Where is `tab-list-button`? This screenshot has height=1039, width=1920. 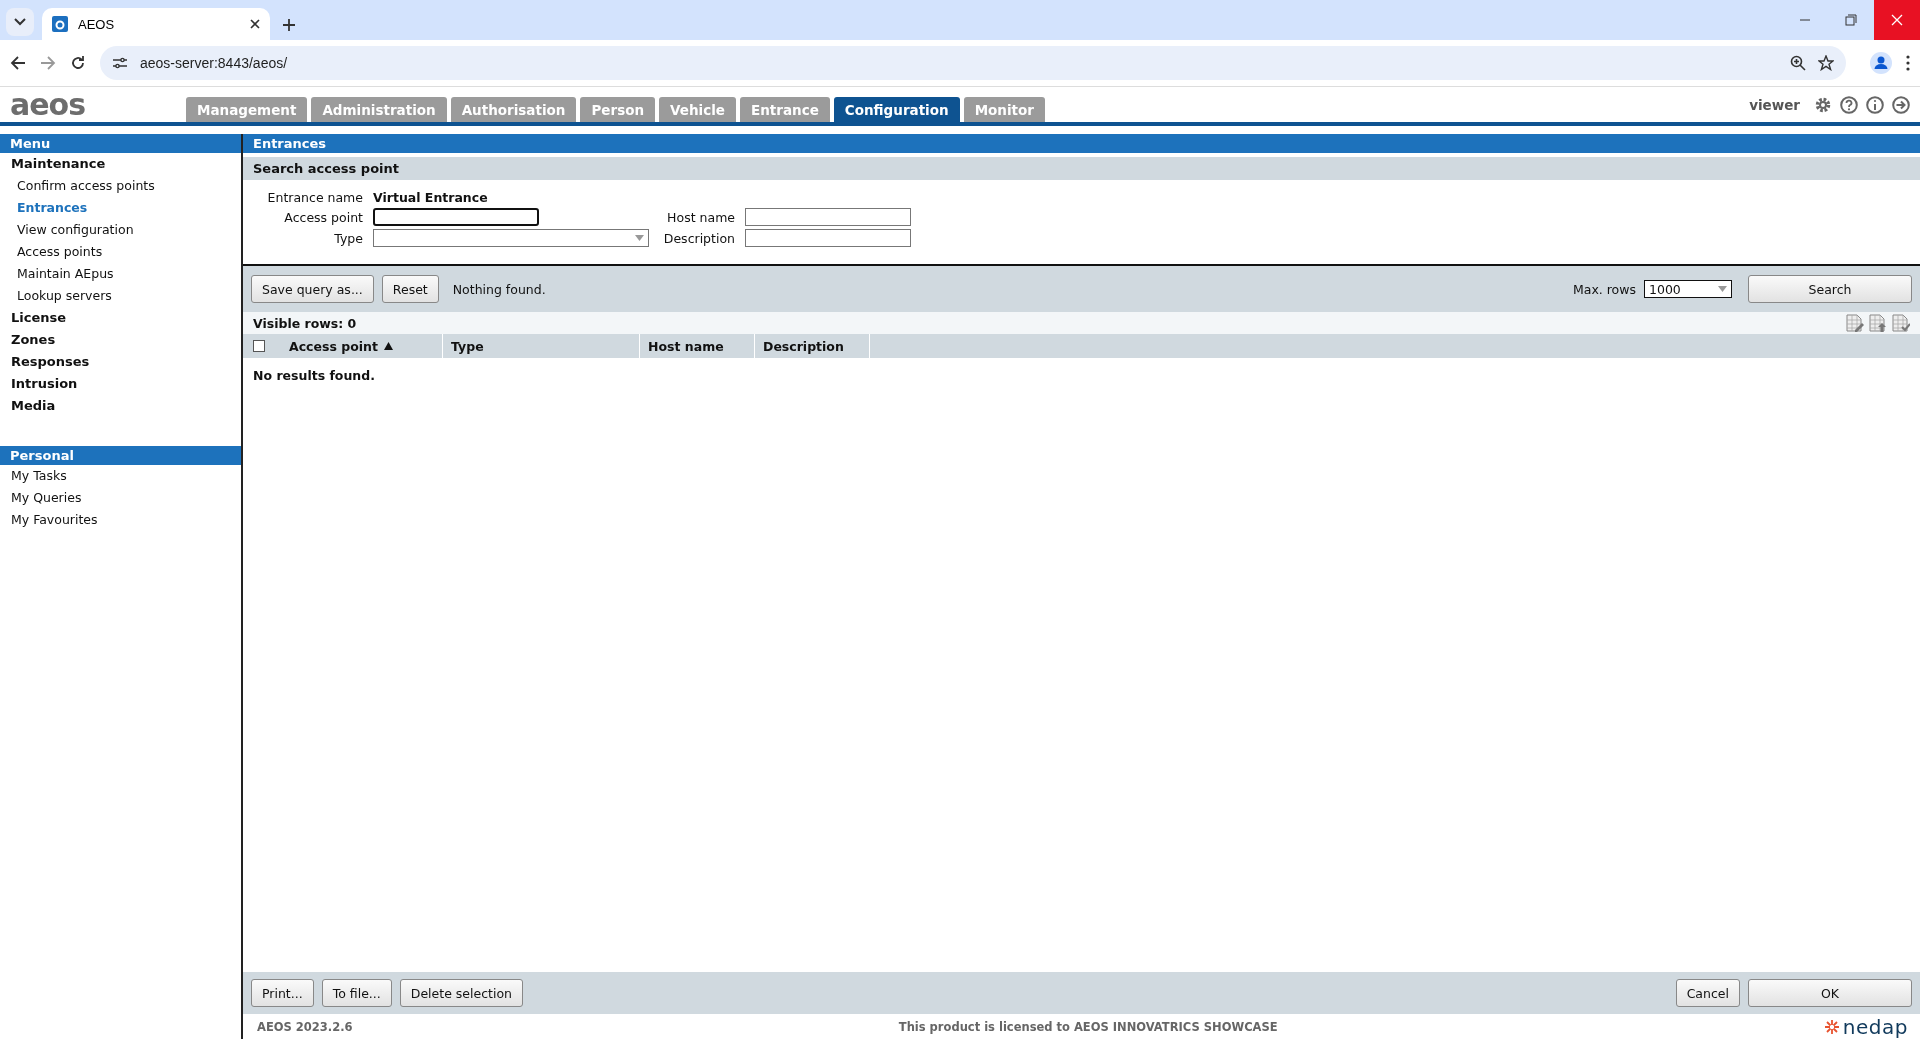 tab-list-button is located at coordinates (20, 22).